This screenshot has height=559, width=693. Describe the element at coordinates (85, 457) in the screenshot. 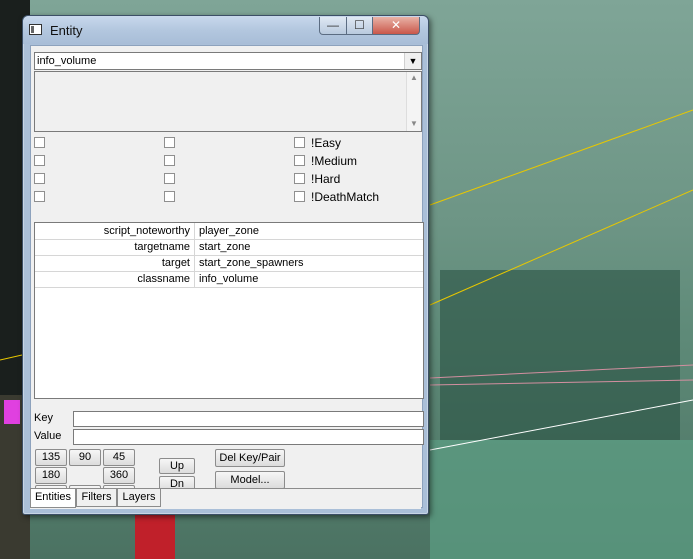

I see `angle-90-button: 90` at that location.